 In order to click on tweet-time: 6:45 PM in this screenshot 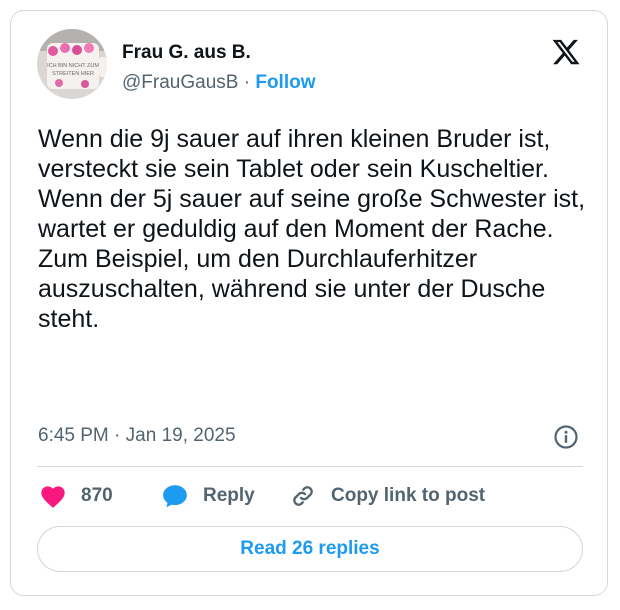, I will do `click(73, 435)`.